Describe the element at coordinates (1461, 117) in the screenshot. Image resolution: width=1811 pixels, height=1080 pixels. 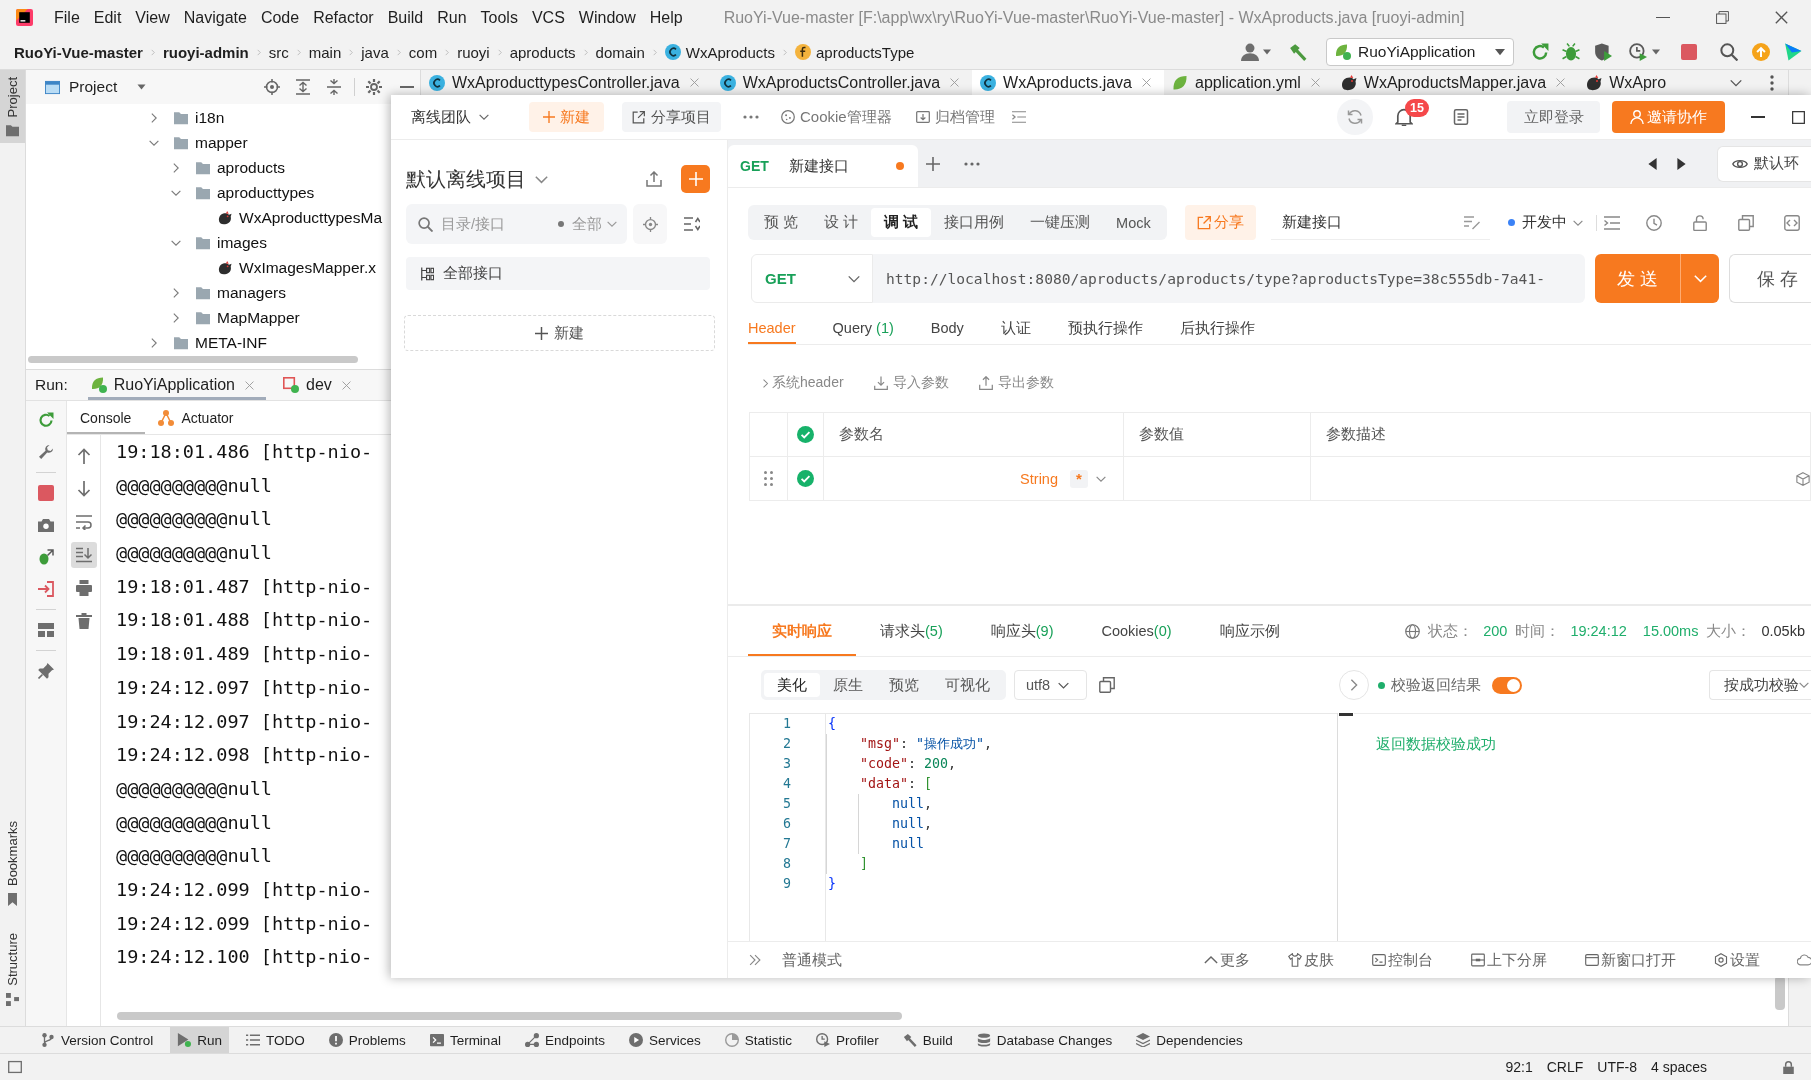
I see `note-icon` at that location.